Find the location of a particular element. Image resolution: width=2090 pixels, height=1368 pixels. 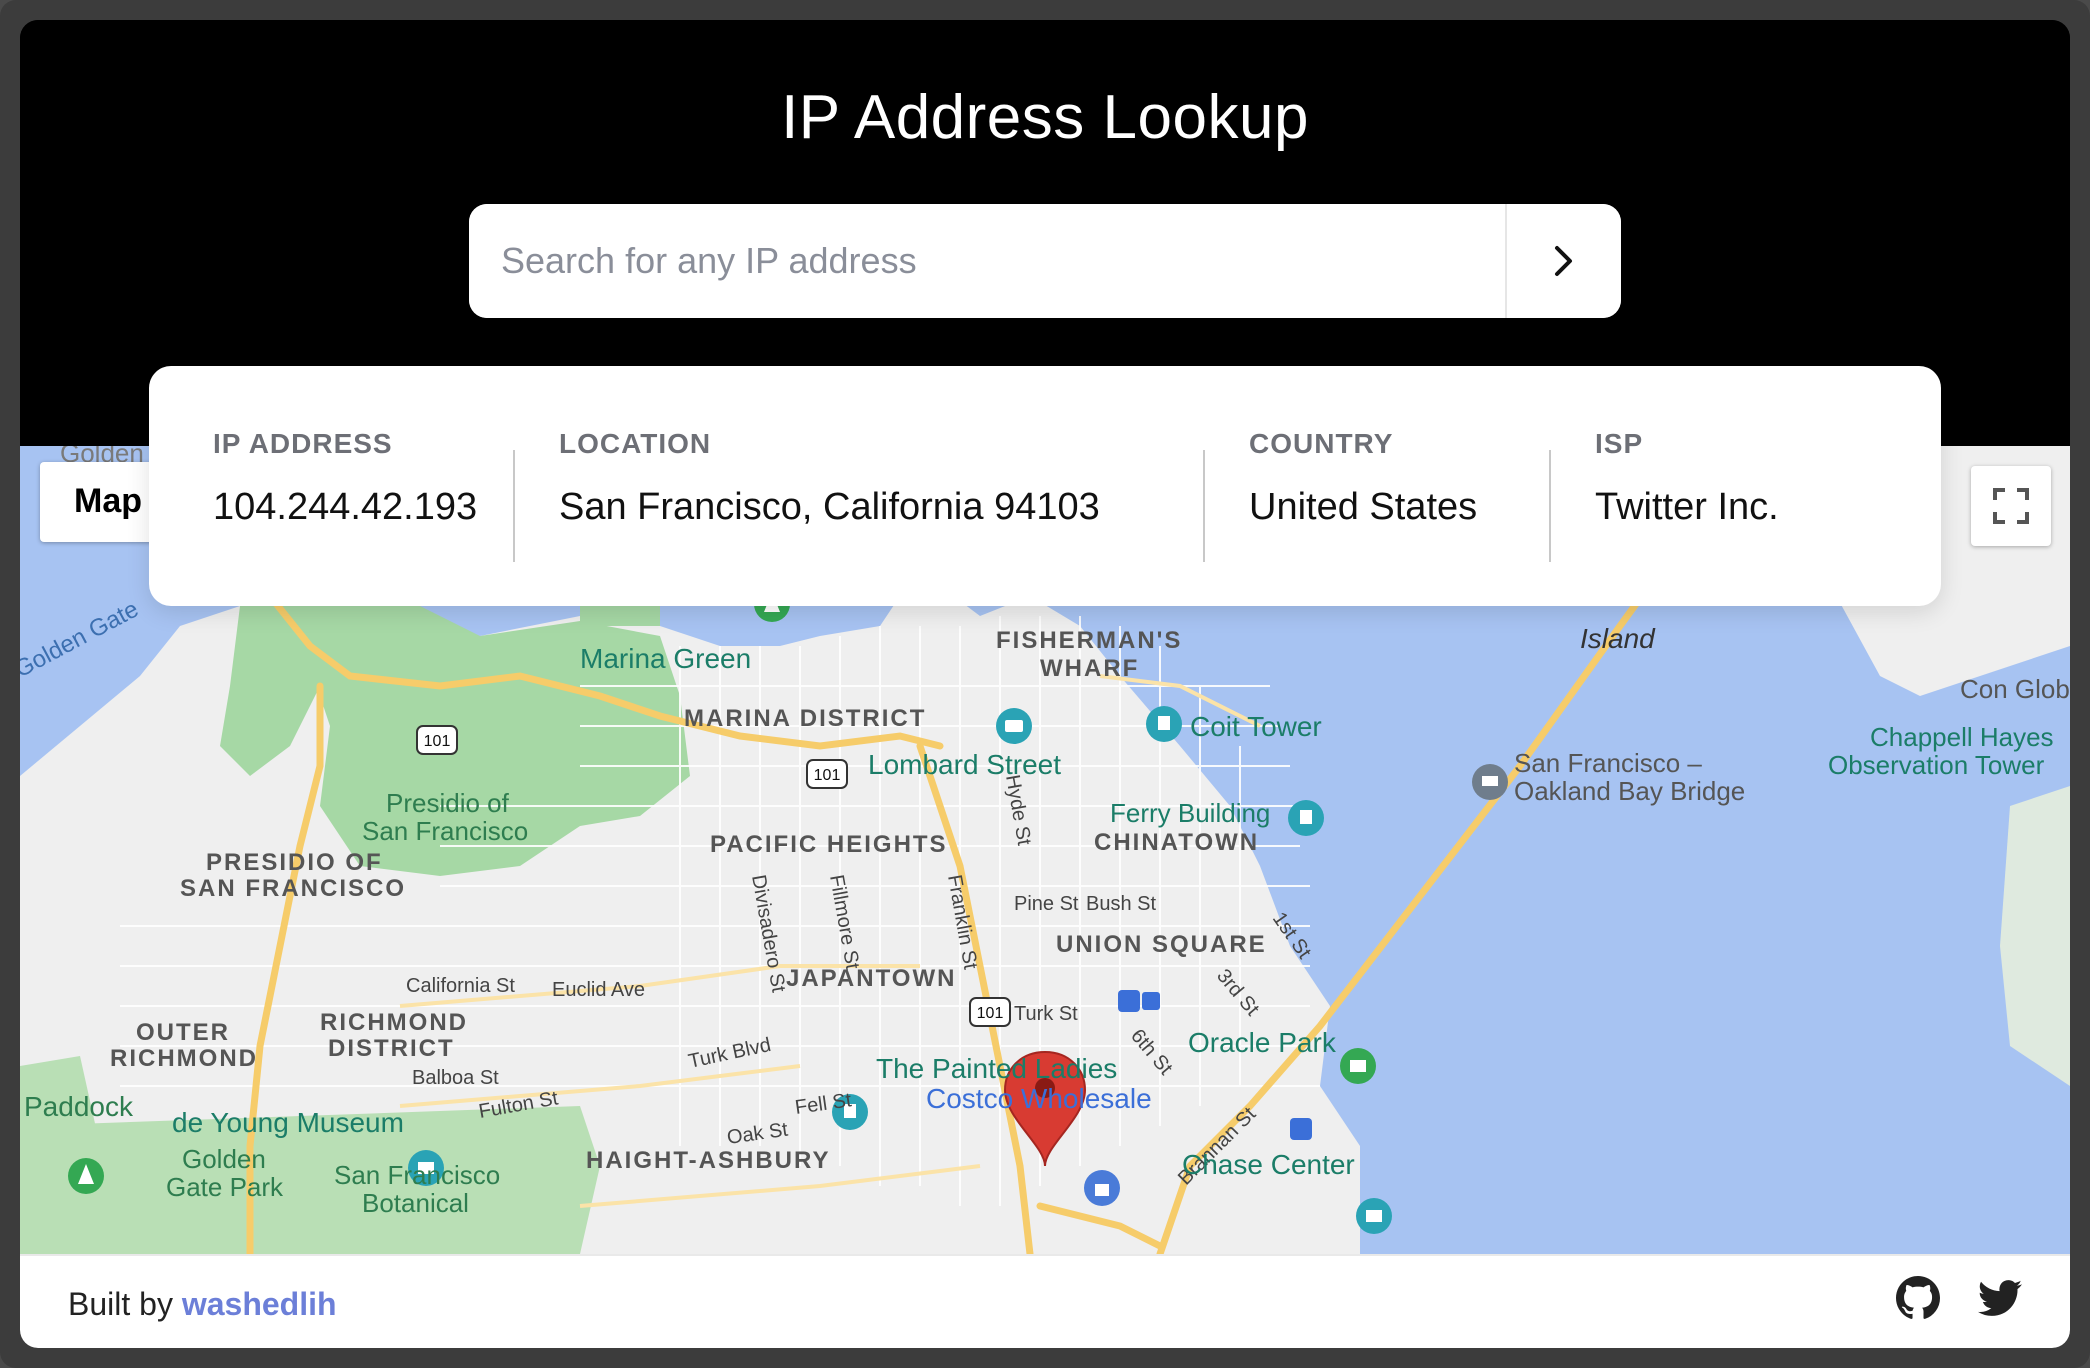

map-label: MARINA DISTRICT is located at coordinates (805, 718).